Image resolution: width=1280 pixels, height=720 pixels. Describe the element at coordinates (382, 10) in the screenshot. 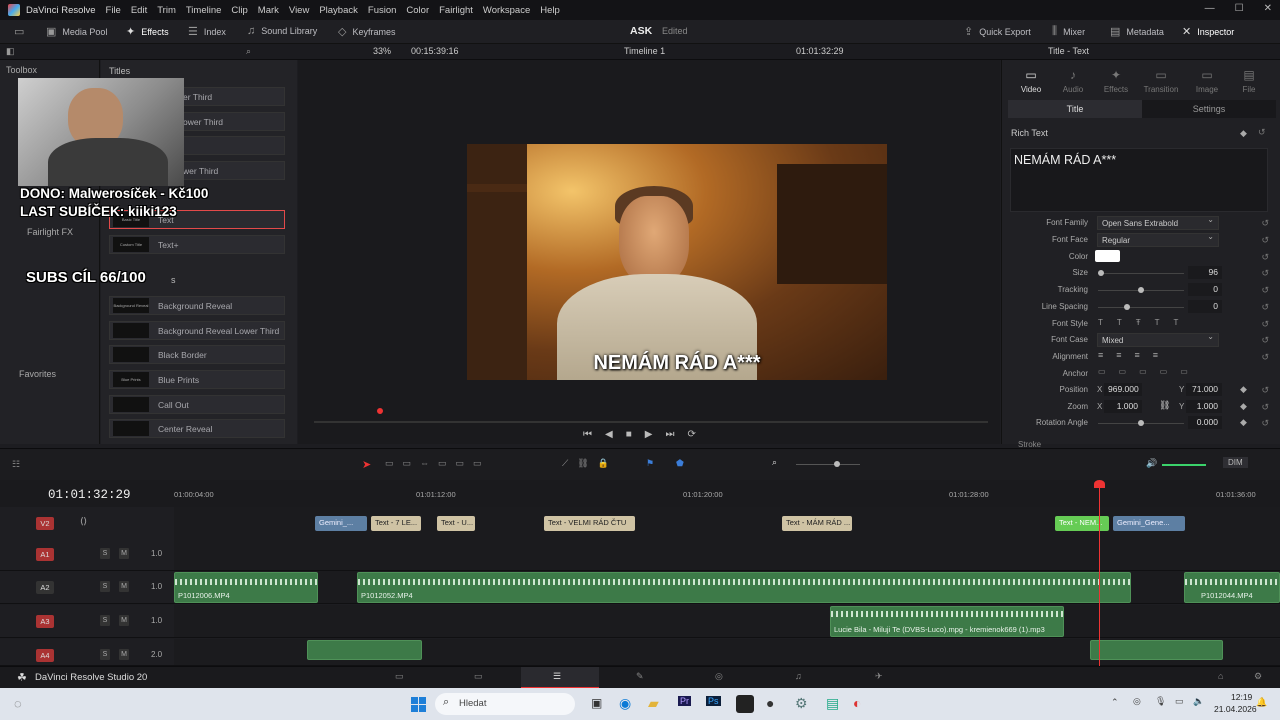

I see `menu-fusion: Fusion` at that location.